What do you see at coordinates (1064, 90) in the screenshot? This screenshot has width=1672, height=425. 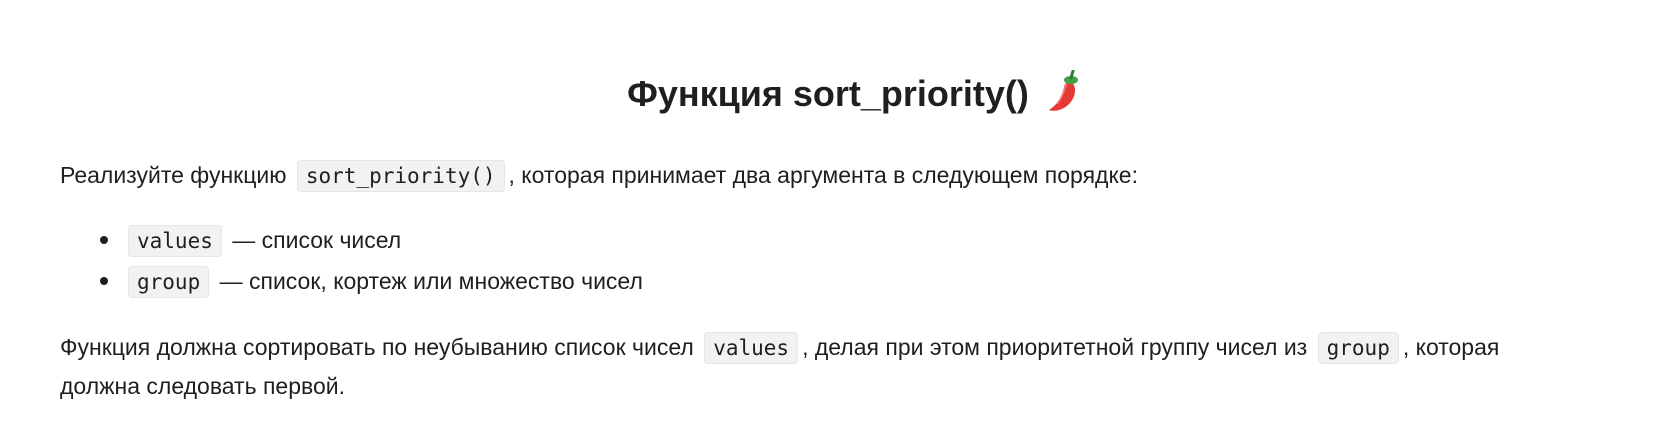 I see `chili-pepper-icon` at bounding box center [1064, 90].